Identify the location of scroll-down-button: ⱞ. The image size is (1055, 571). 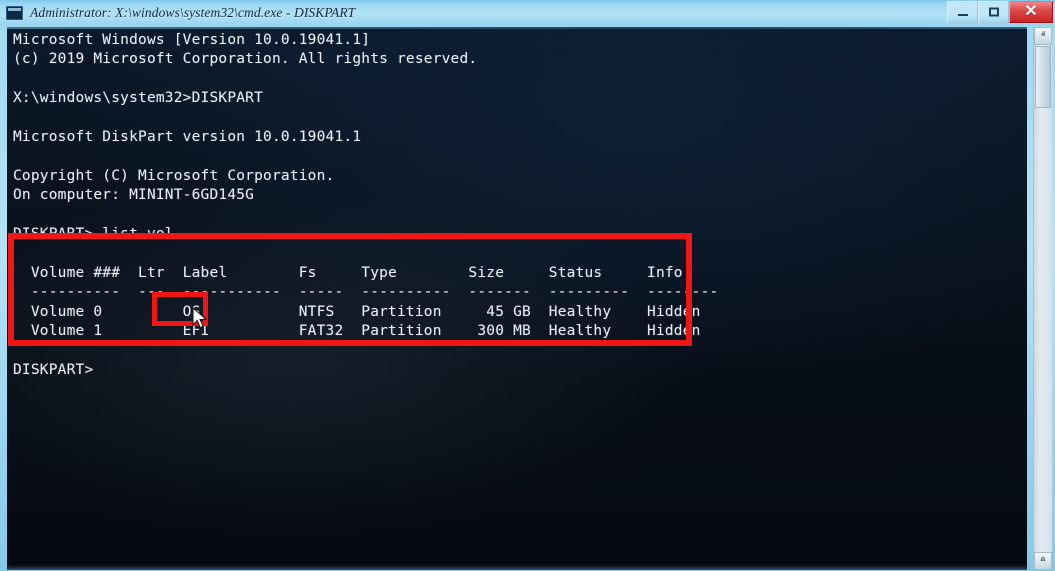
(1043, 561).